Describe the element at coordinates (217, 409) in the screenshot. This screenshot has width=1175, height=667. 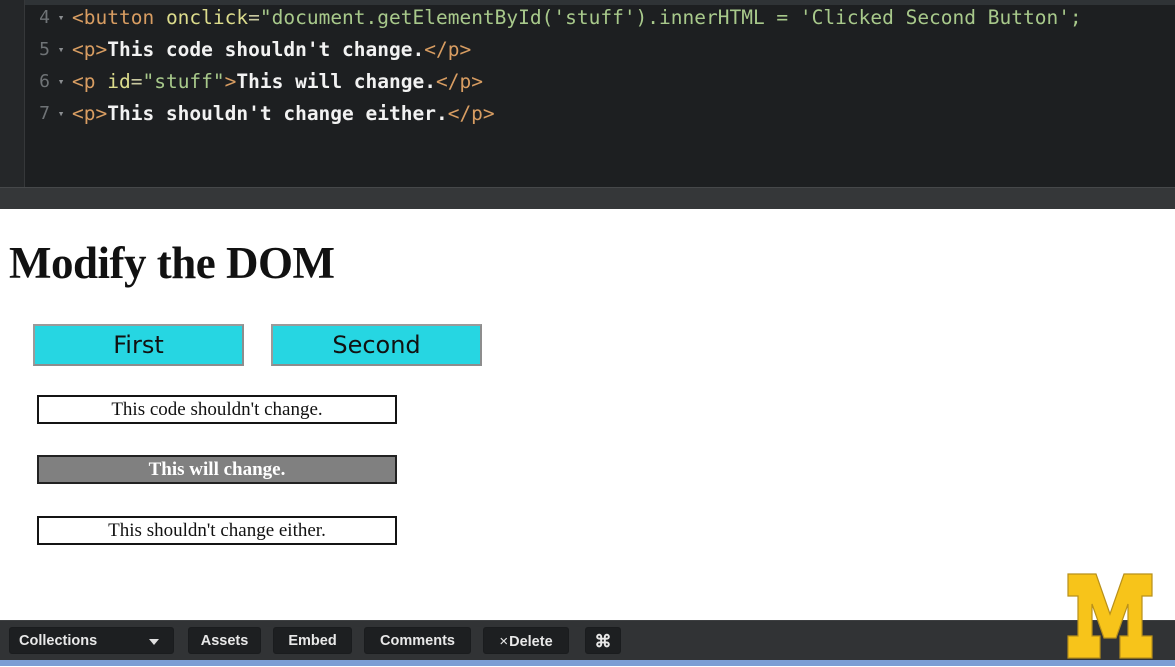
I see `paragraph-static-first: This code shouldn't change.` at that location.